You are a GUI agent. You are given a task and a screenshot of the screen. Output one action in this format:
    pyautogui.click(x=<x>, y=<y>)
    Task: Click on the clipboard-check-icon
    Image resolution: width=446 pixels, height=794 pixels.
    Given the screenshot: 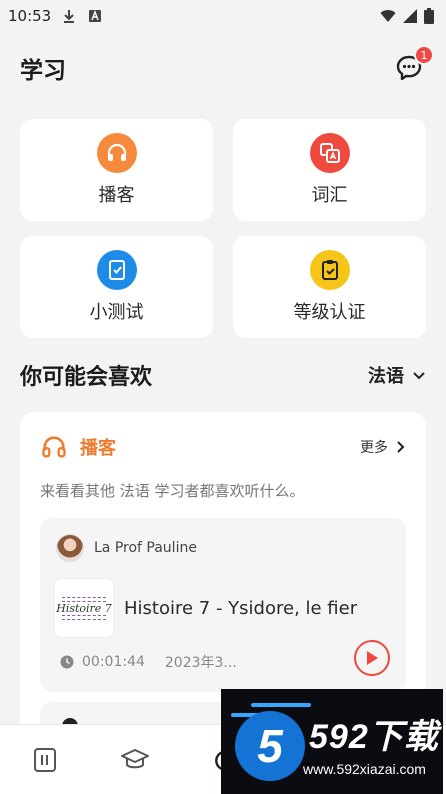 What is the action you would take?
    pyautogui.click(x=329, y=270)
    